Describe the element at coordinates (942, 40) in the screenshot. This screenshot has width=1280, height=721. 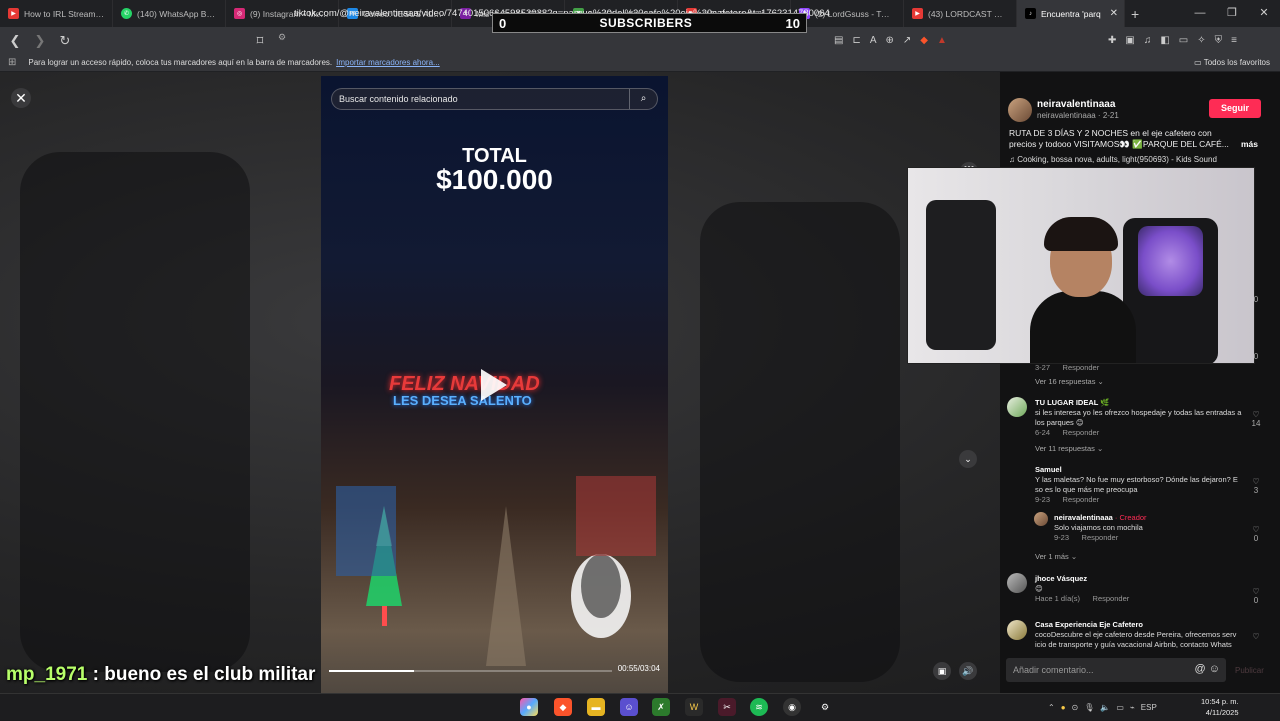
I see `brave-rewards-icon: ▲` at that location.